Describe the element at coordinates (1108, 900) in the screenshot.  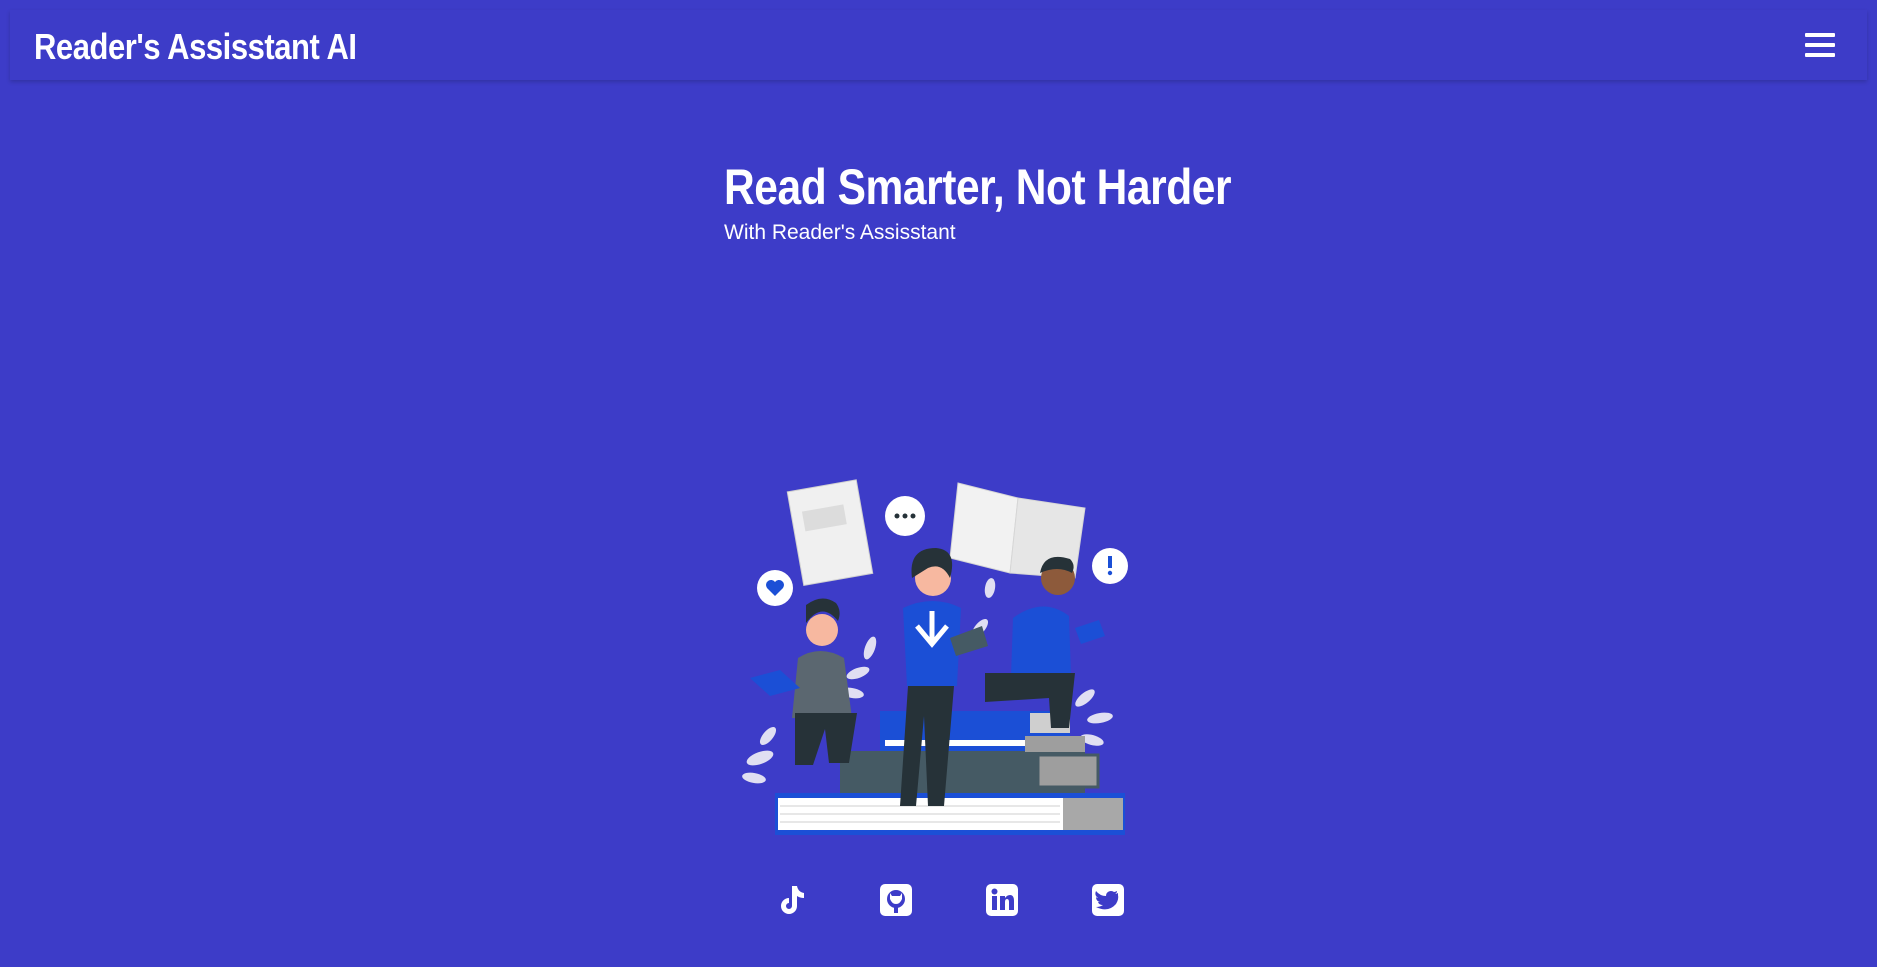
I see `twitter-icon` at that location.